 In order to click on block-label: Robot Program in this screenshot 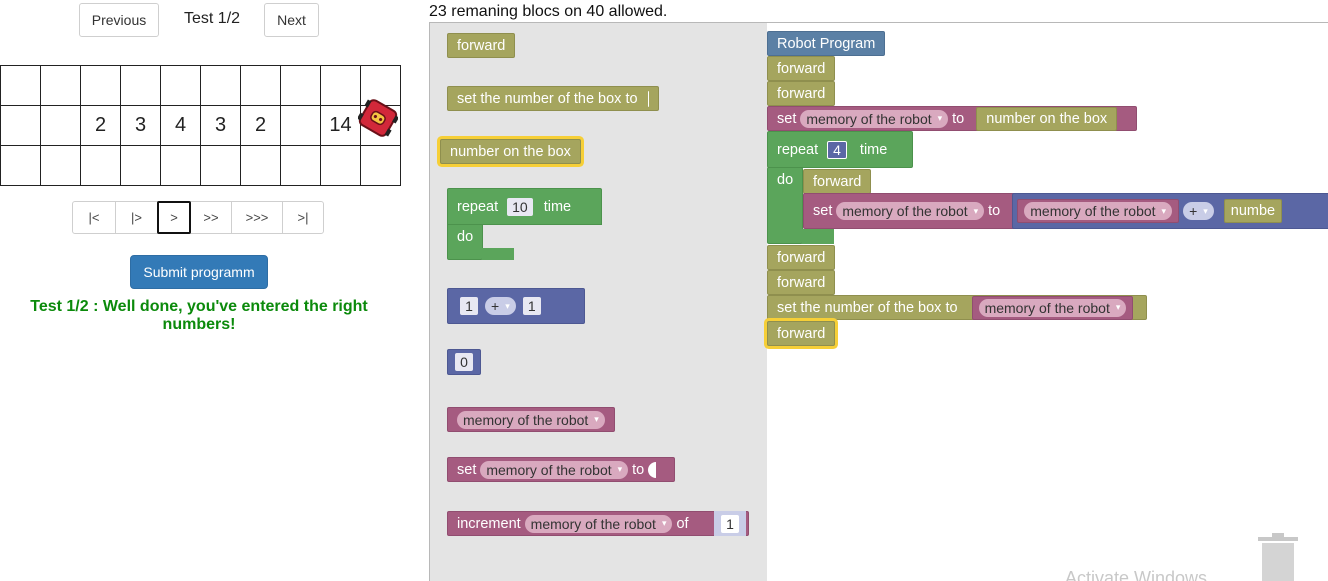, I will do `click(826, 43)`.